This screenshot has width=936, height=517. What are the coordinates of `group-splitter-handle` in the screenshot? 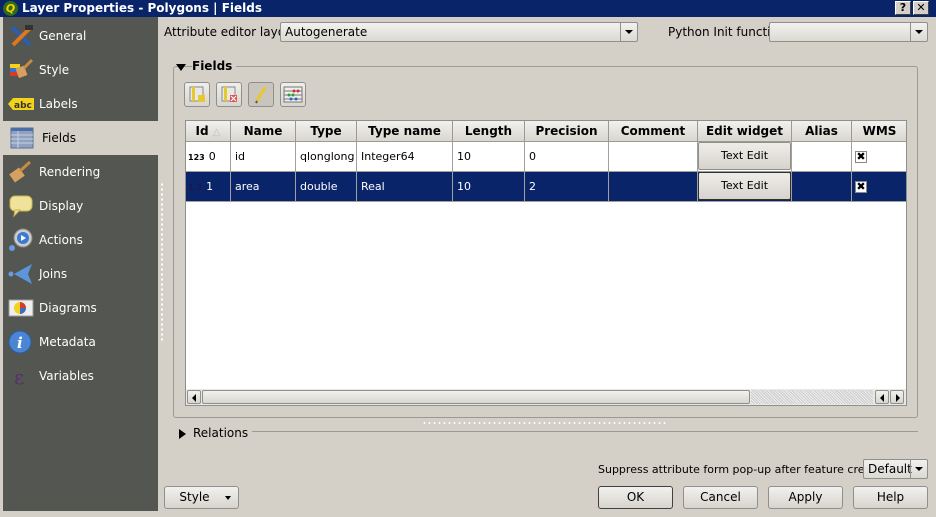 It's located at (544, 423).